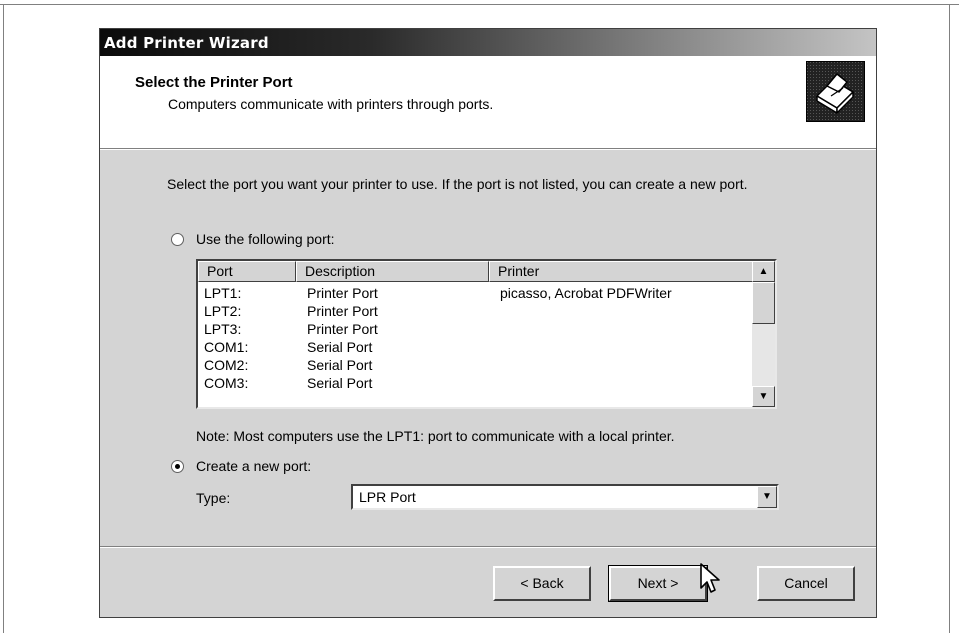 This screenshot has width=959, height=633. I want to click on mouse-pointer-icon, so click(711, 581).